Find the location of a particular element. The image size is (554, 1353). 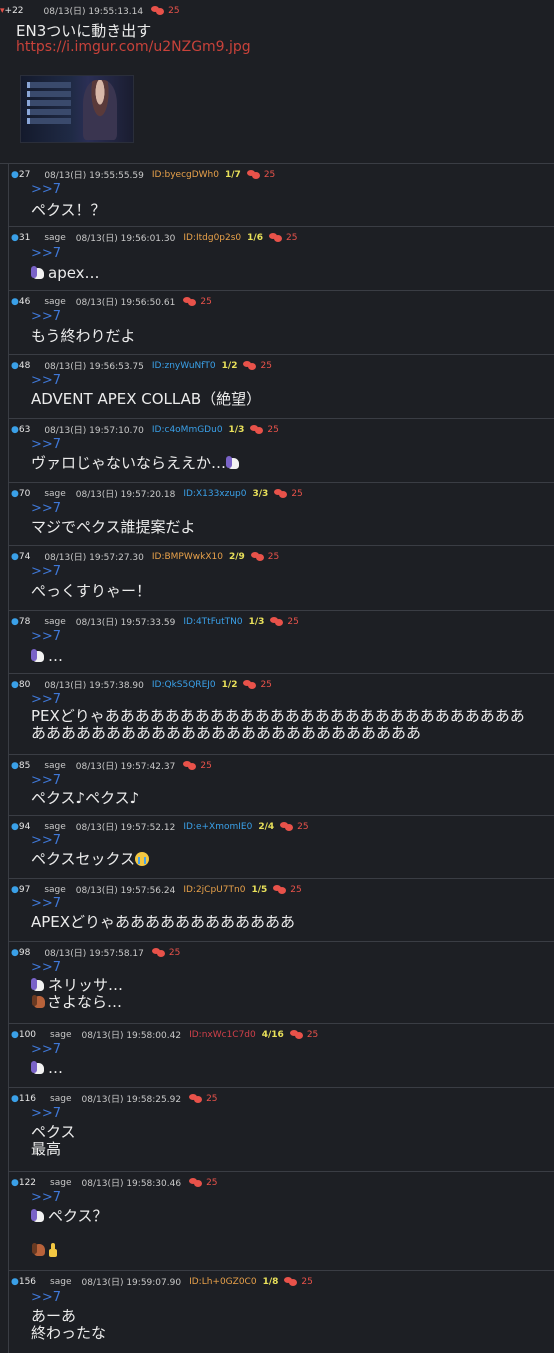

post-number: 97 is located at coordinates (24, 890).